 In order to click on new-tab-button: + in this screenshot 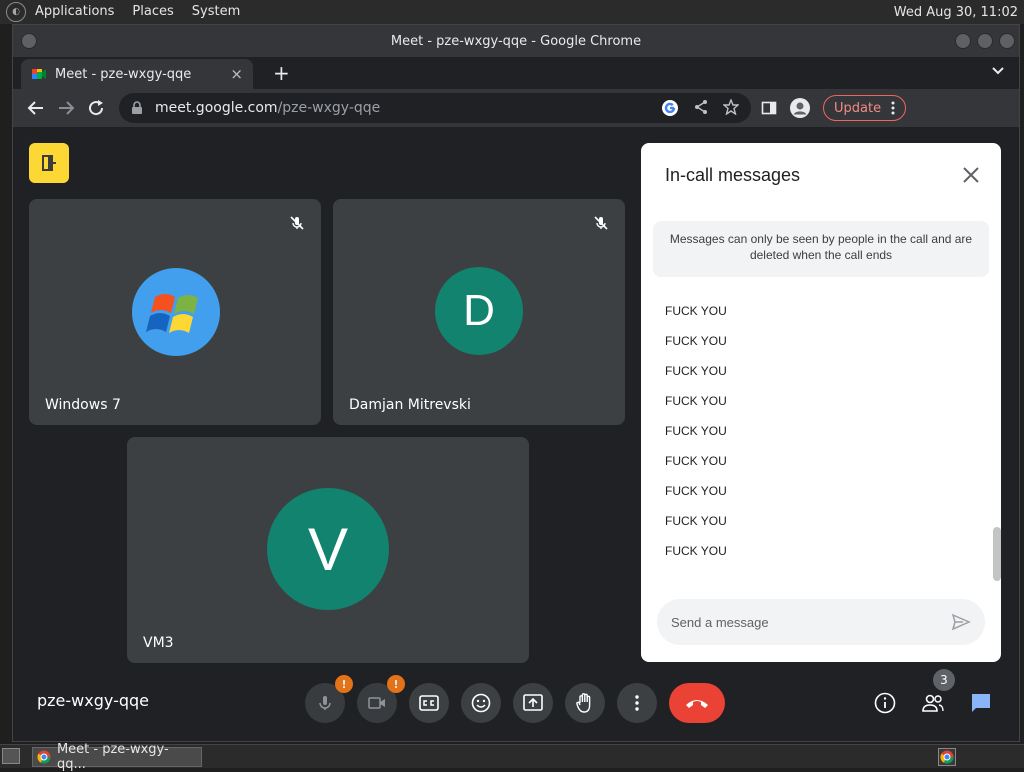, I will do `click(281, 73)`.